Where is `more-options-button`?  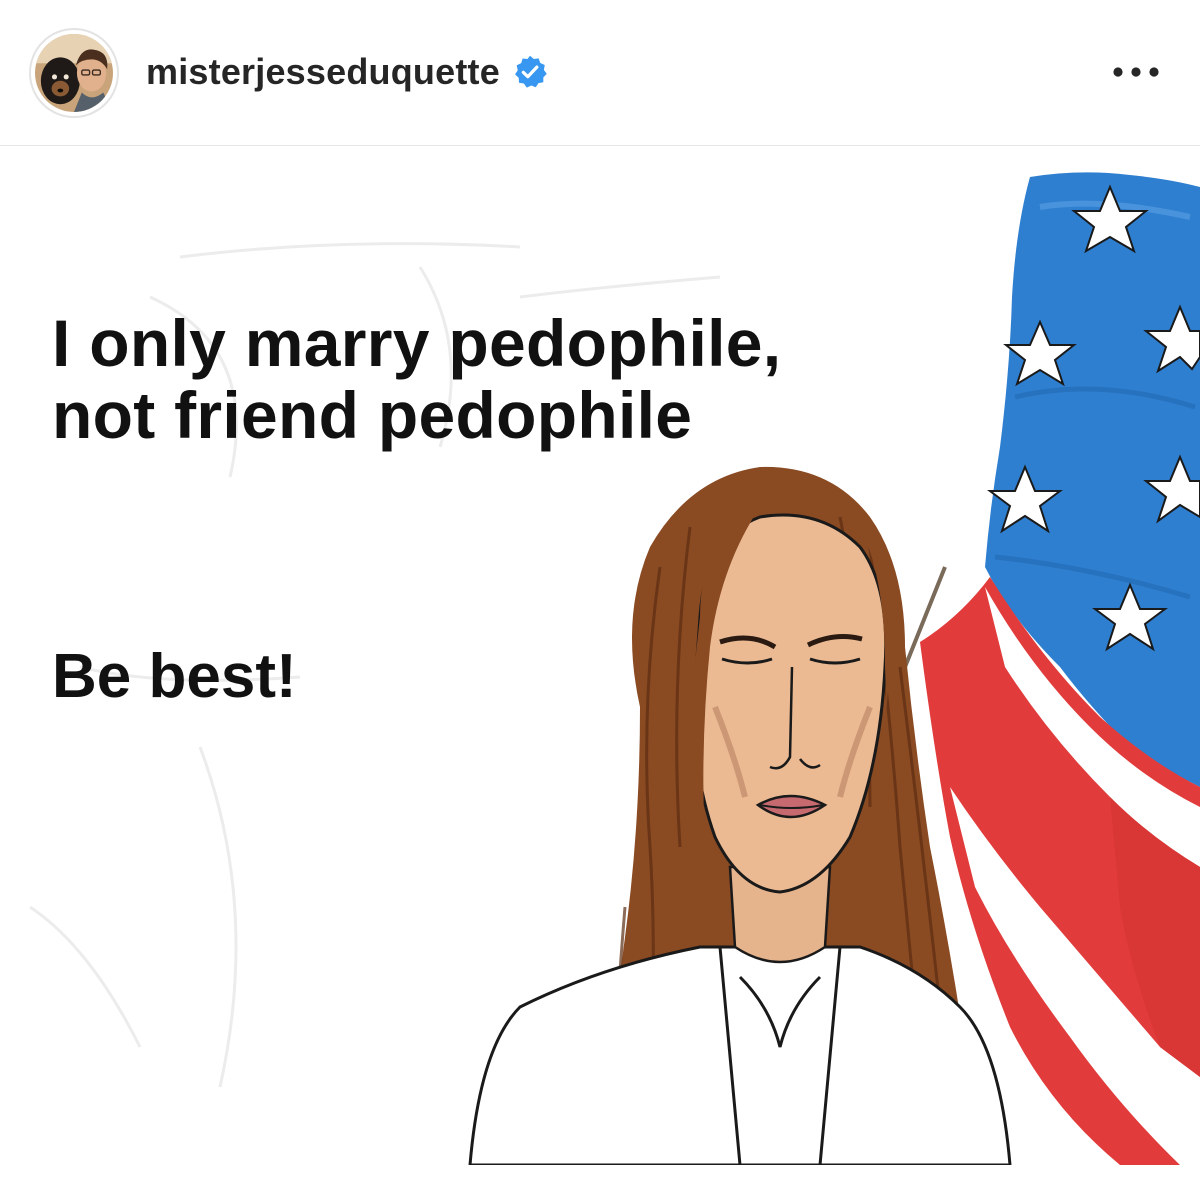
more-options-button is located at coordinates (1136, 72).